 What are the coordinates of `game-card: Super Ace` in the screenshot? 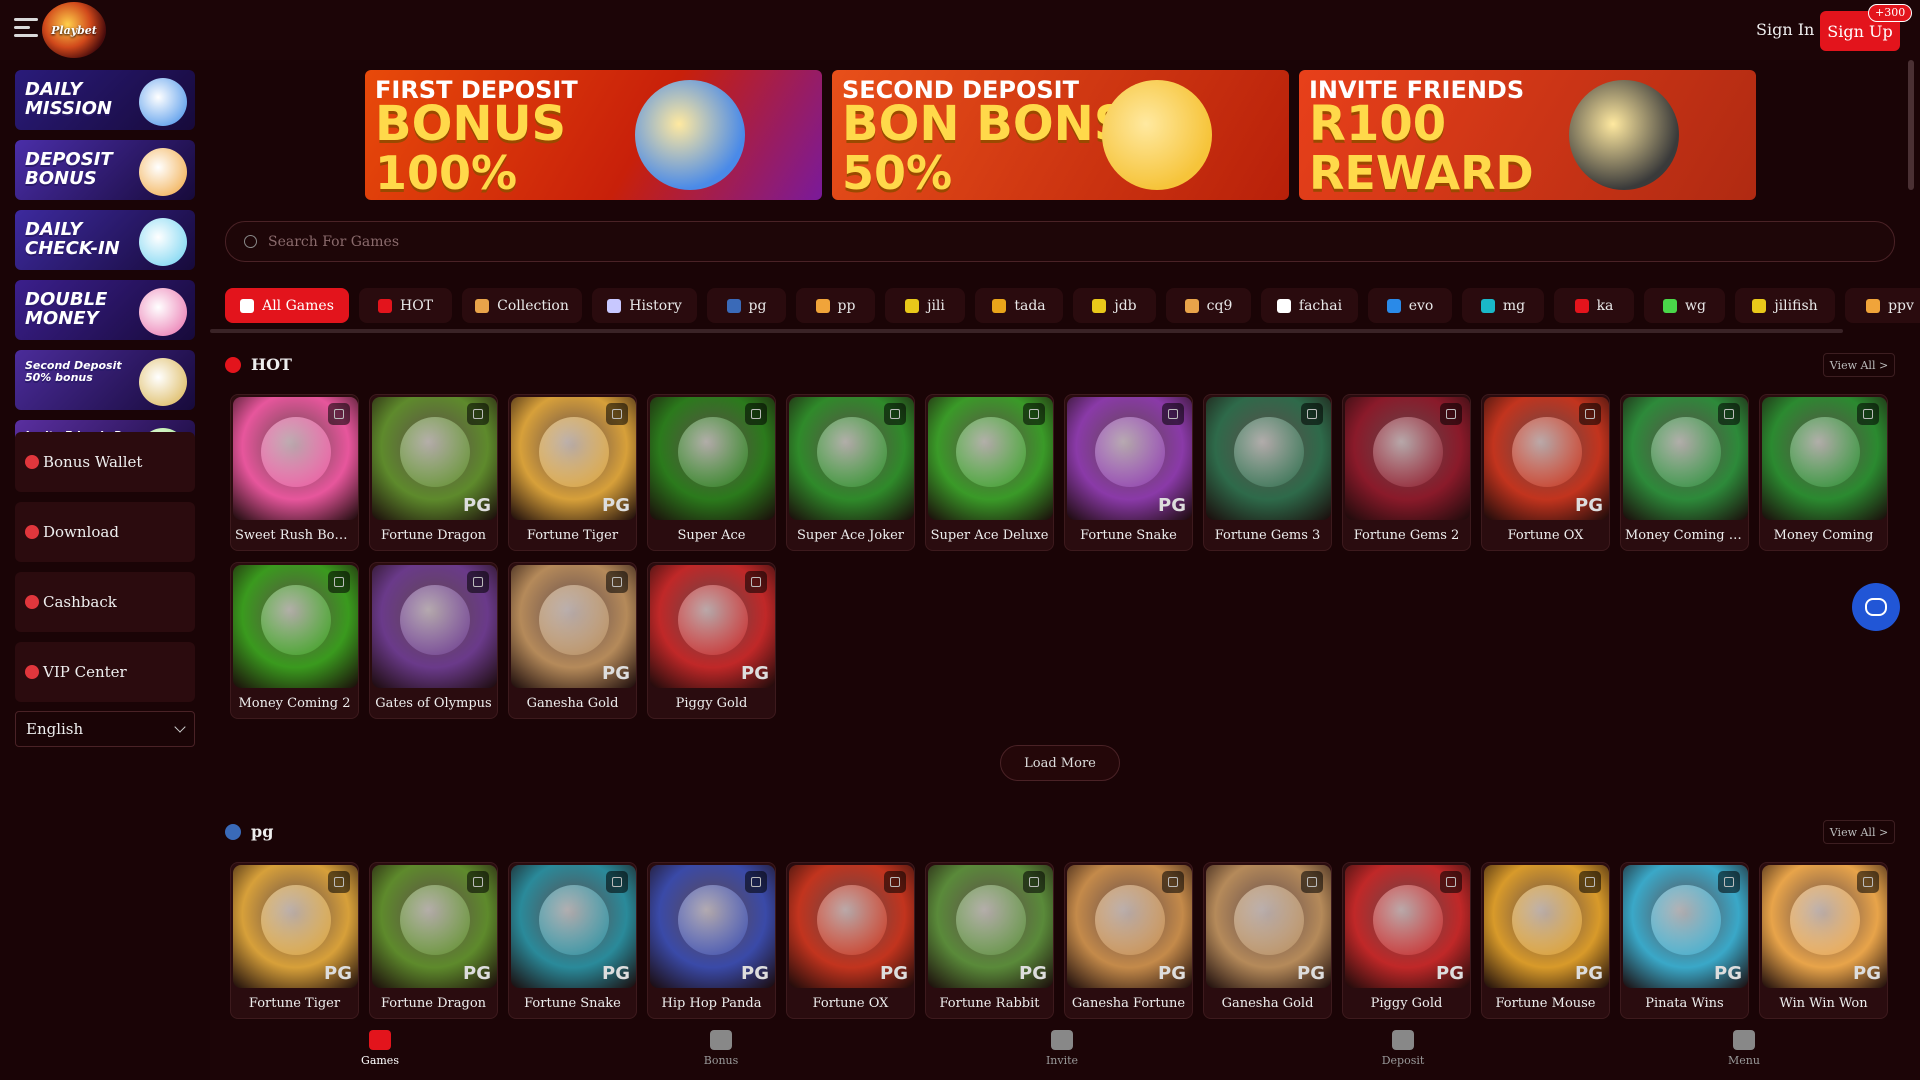 It's located at (711, 472).